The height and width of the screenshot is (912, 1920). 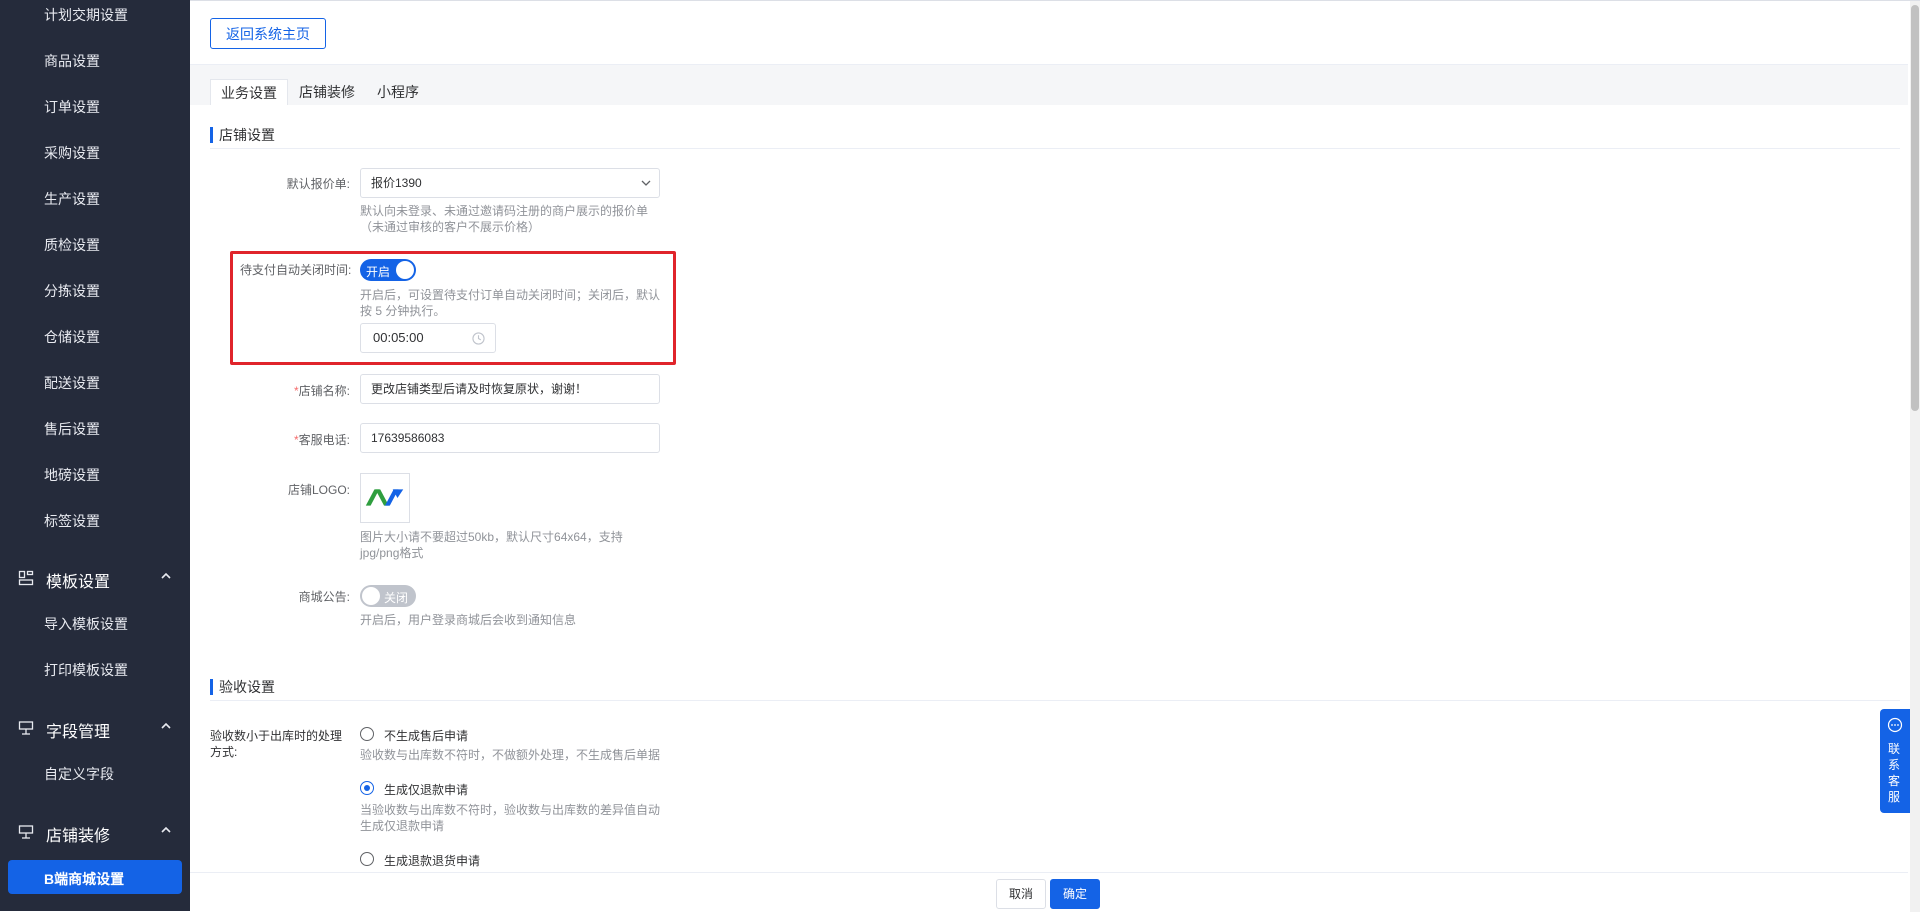 What do you see at coordinates (78, 732) in the screenshot?
I see `sidebar-group-label: 字段管理` at bounding box center [78, 732].